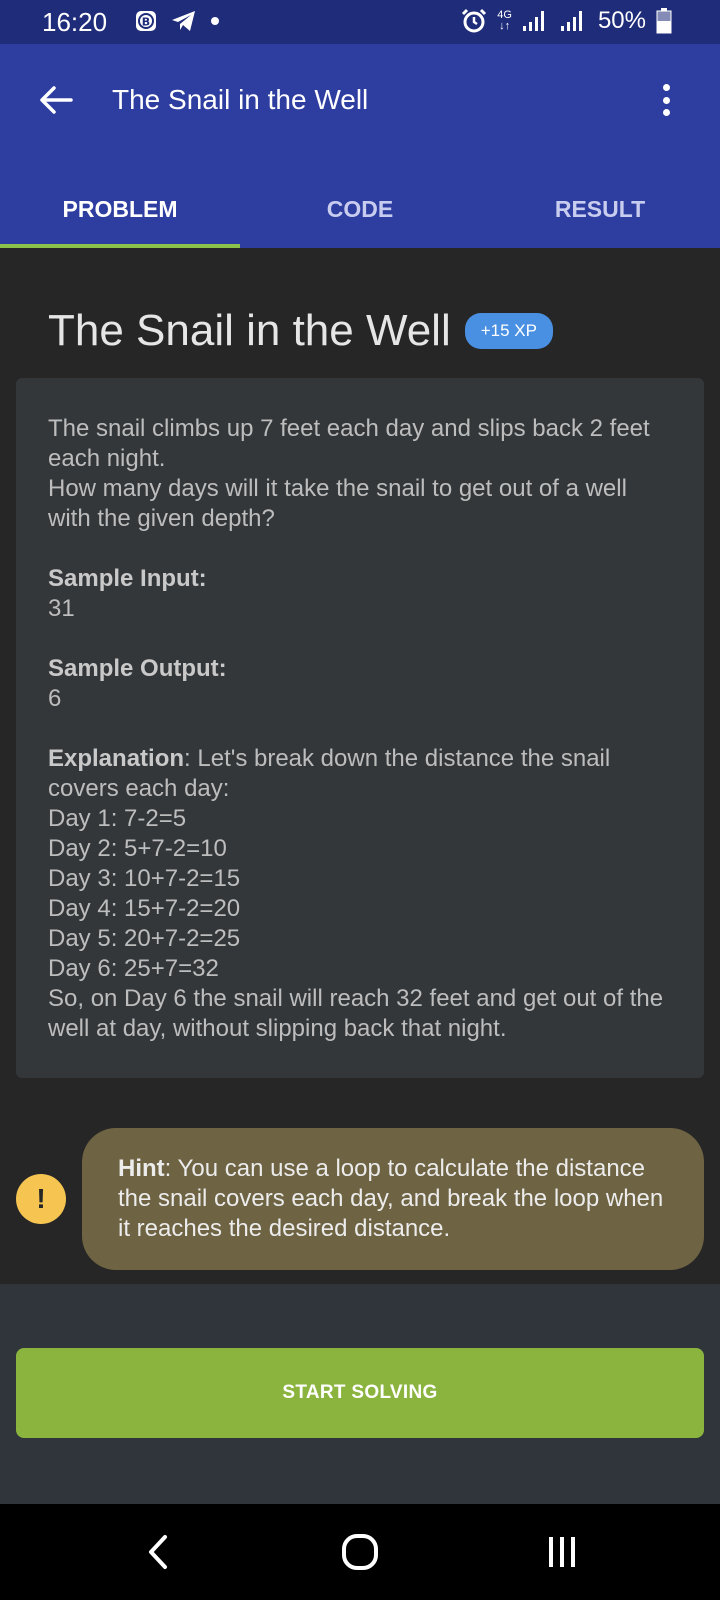  I want to click on sample-output-label: Sample Output:, so click(137, 668).